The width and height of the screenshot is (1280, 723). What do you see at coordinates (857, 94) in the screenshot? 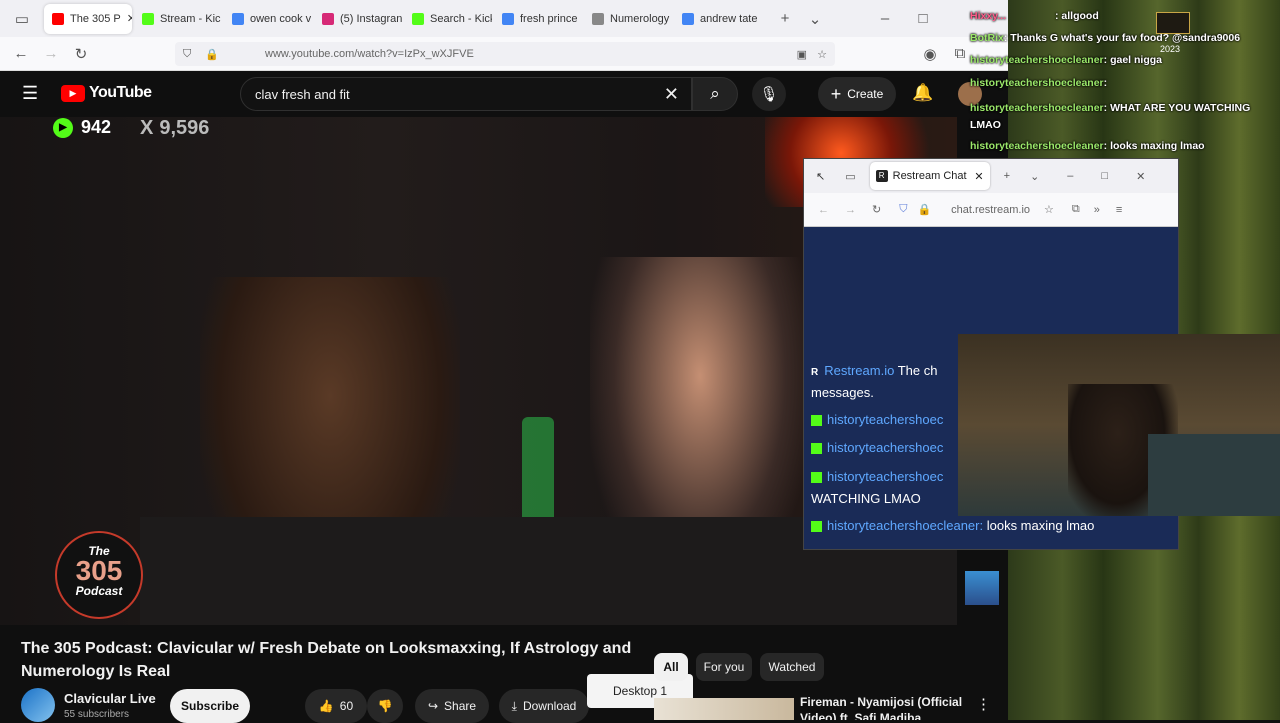
I see `create-button: + Create` at bounding box center [857, 94].